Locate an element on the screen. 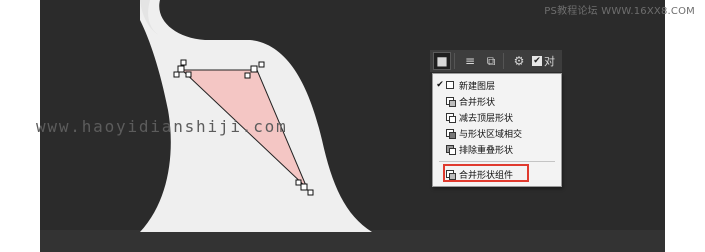 The image size is (705, 252). menu-item-intersect-shape-areas: 与形状区域相交 is located at coordinates (497, 133).